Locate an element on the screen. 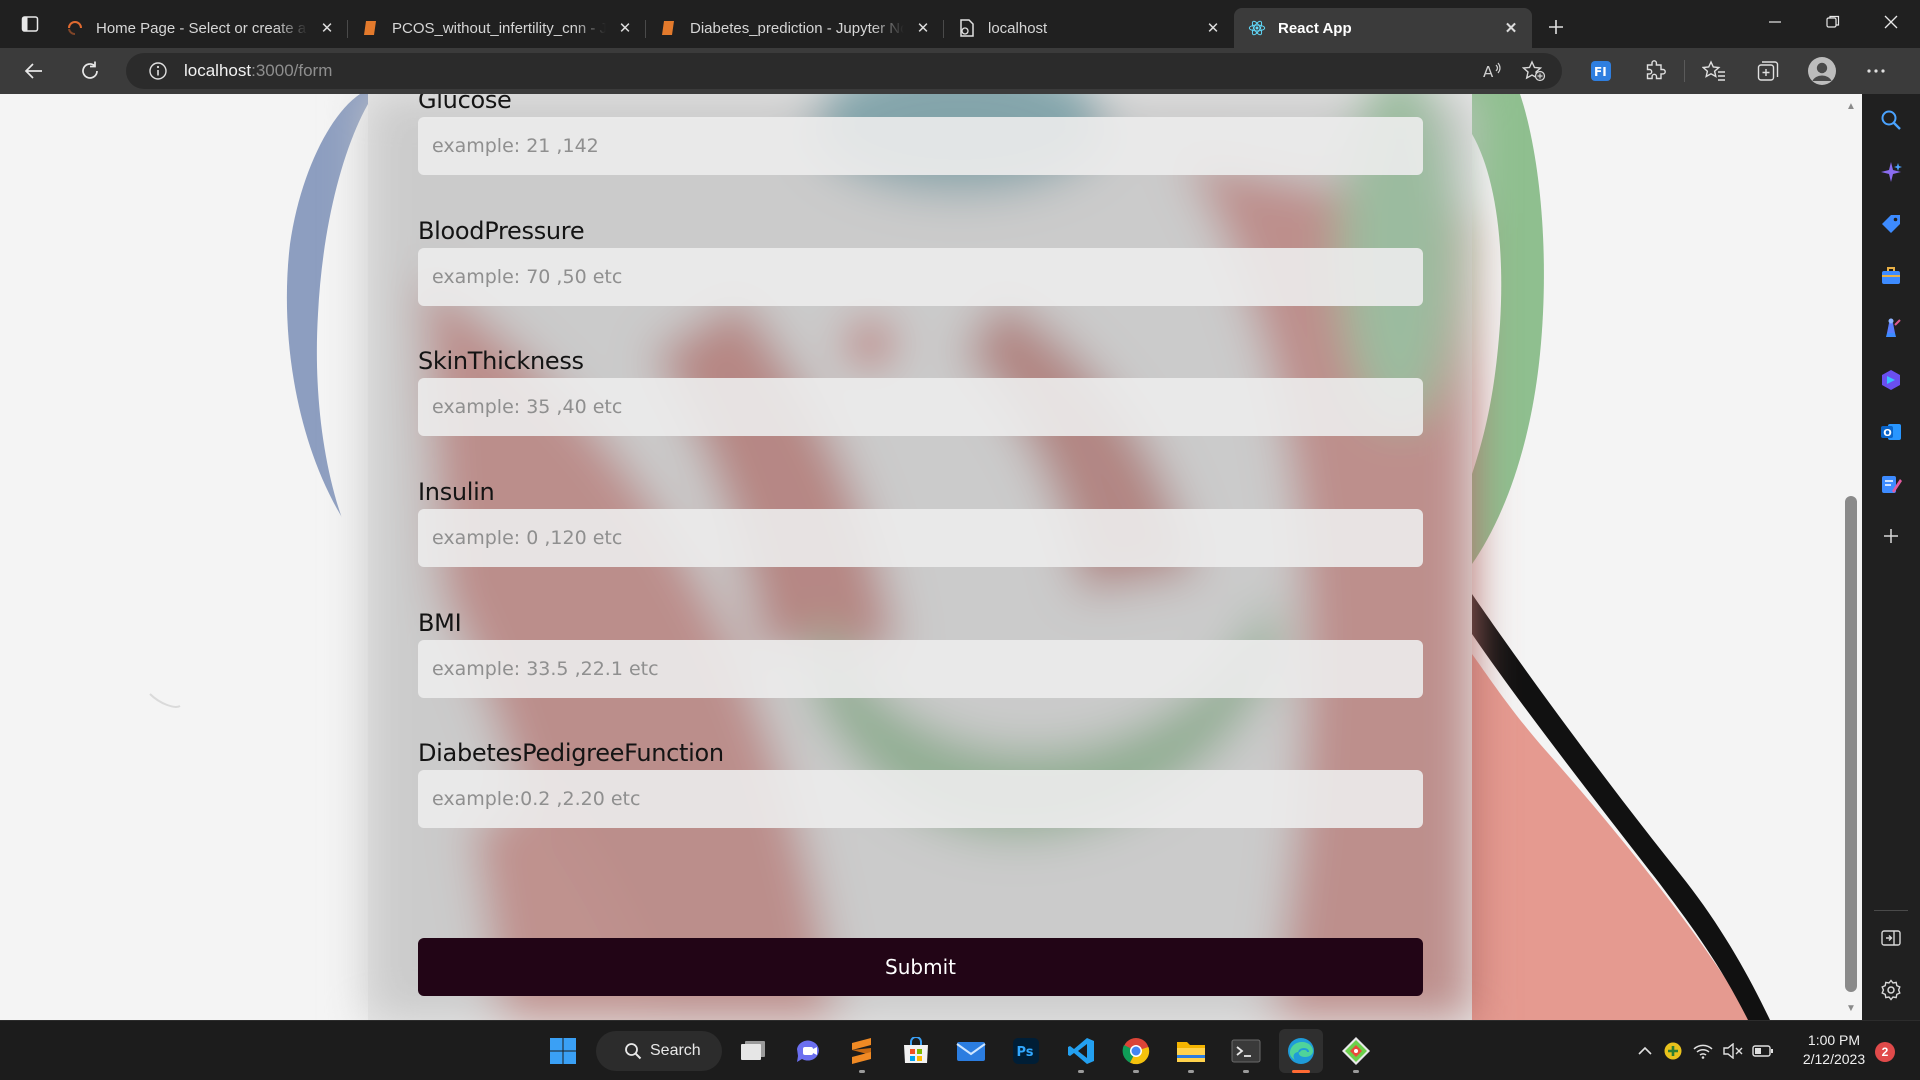 This screenshot has height=1080, width=1920. chrome-button is located at coordinates (1136, 1051).